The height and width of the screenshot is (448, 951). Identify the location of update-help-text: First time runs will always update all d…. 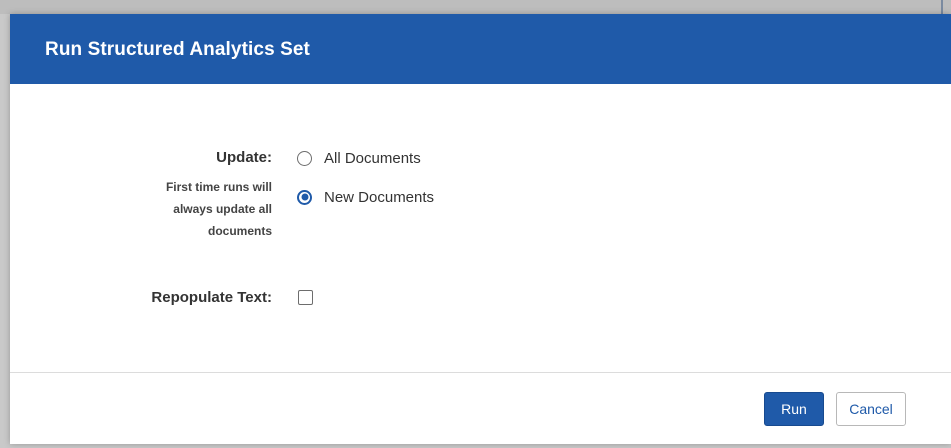
(141, 209).